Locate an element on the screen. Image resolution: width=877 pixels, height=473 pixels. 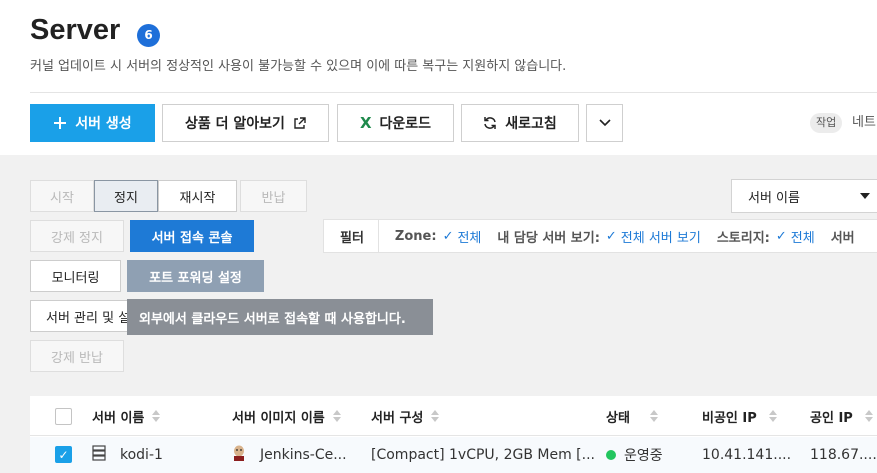
port-forwarding-button: 포트 포워딩 설정 is located at coordinates (195, 276).